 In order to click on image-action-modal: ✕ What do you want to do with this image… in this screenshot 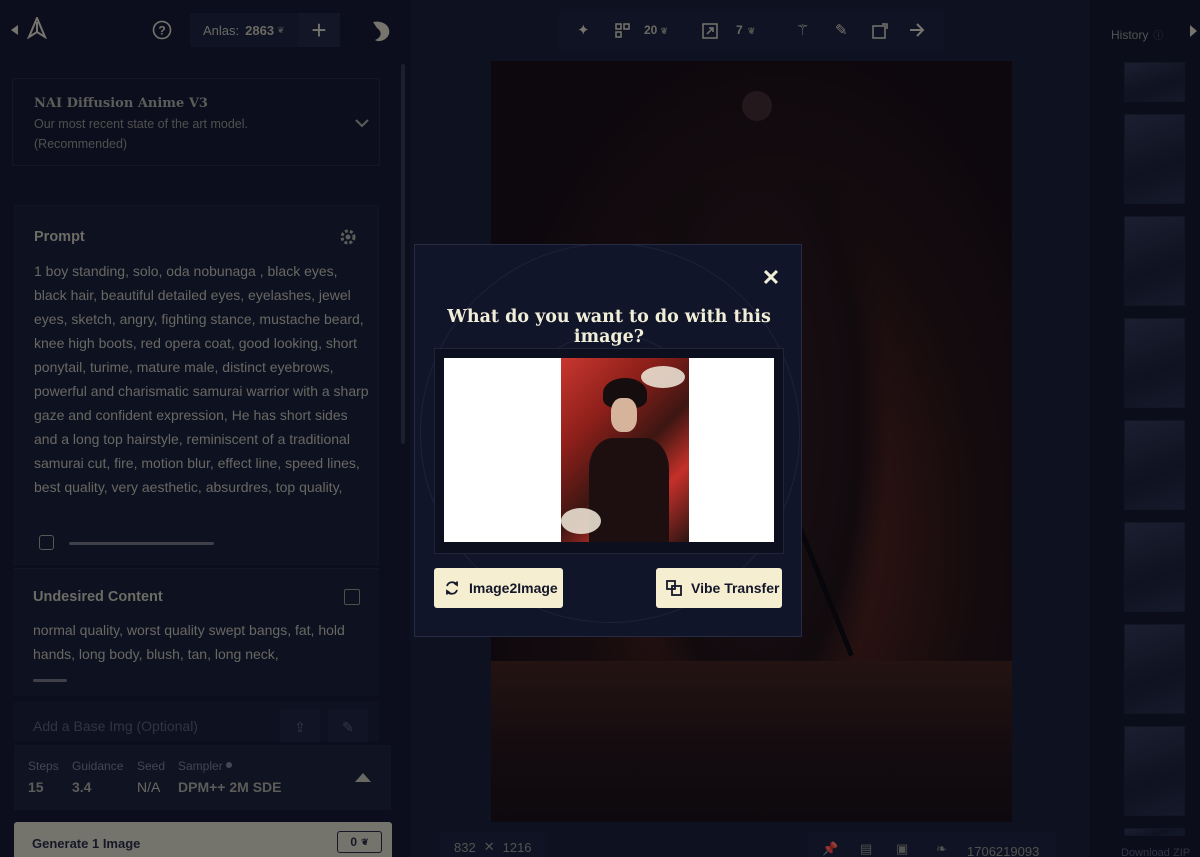, I will do `click(608, 440)`.